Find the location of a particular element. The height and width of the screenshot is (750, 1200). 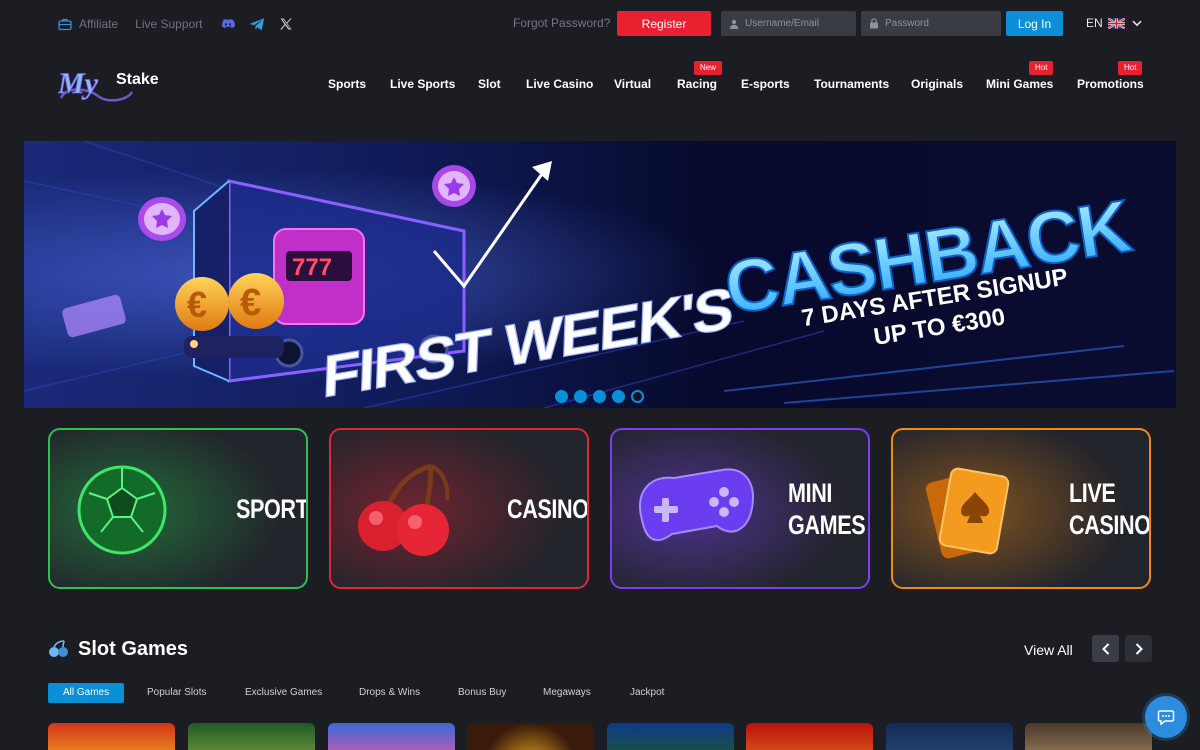

chevron-left-icon is located at coordinates (1105, 648).